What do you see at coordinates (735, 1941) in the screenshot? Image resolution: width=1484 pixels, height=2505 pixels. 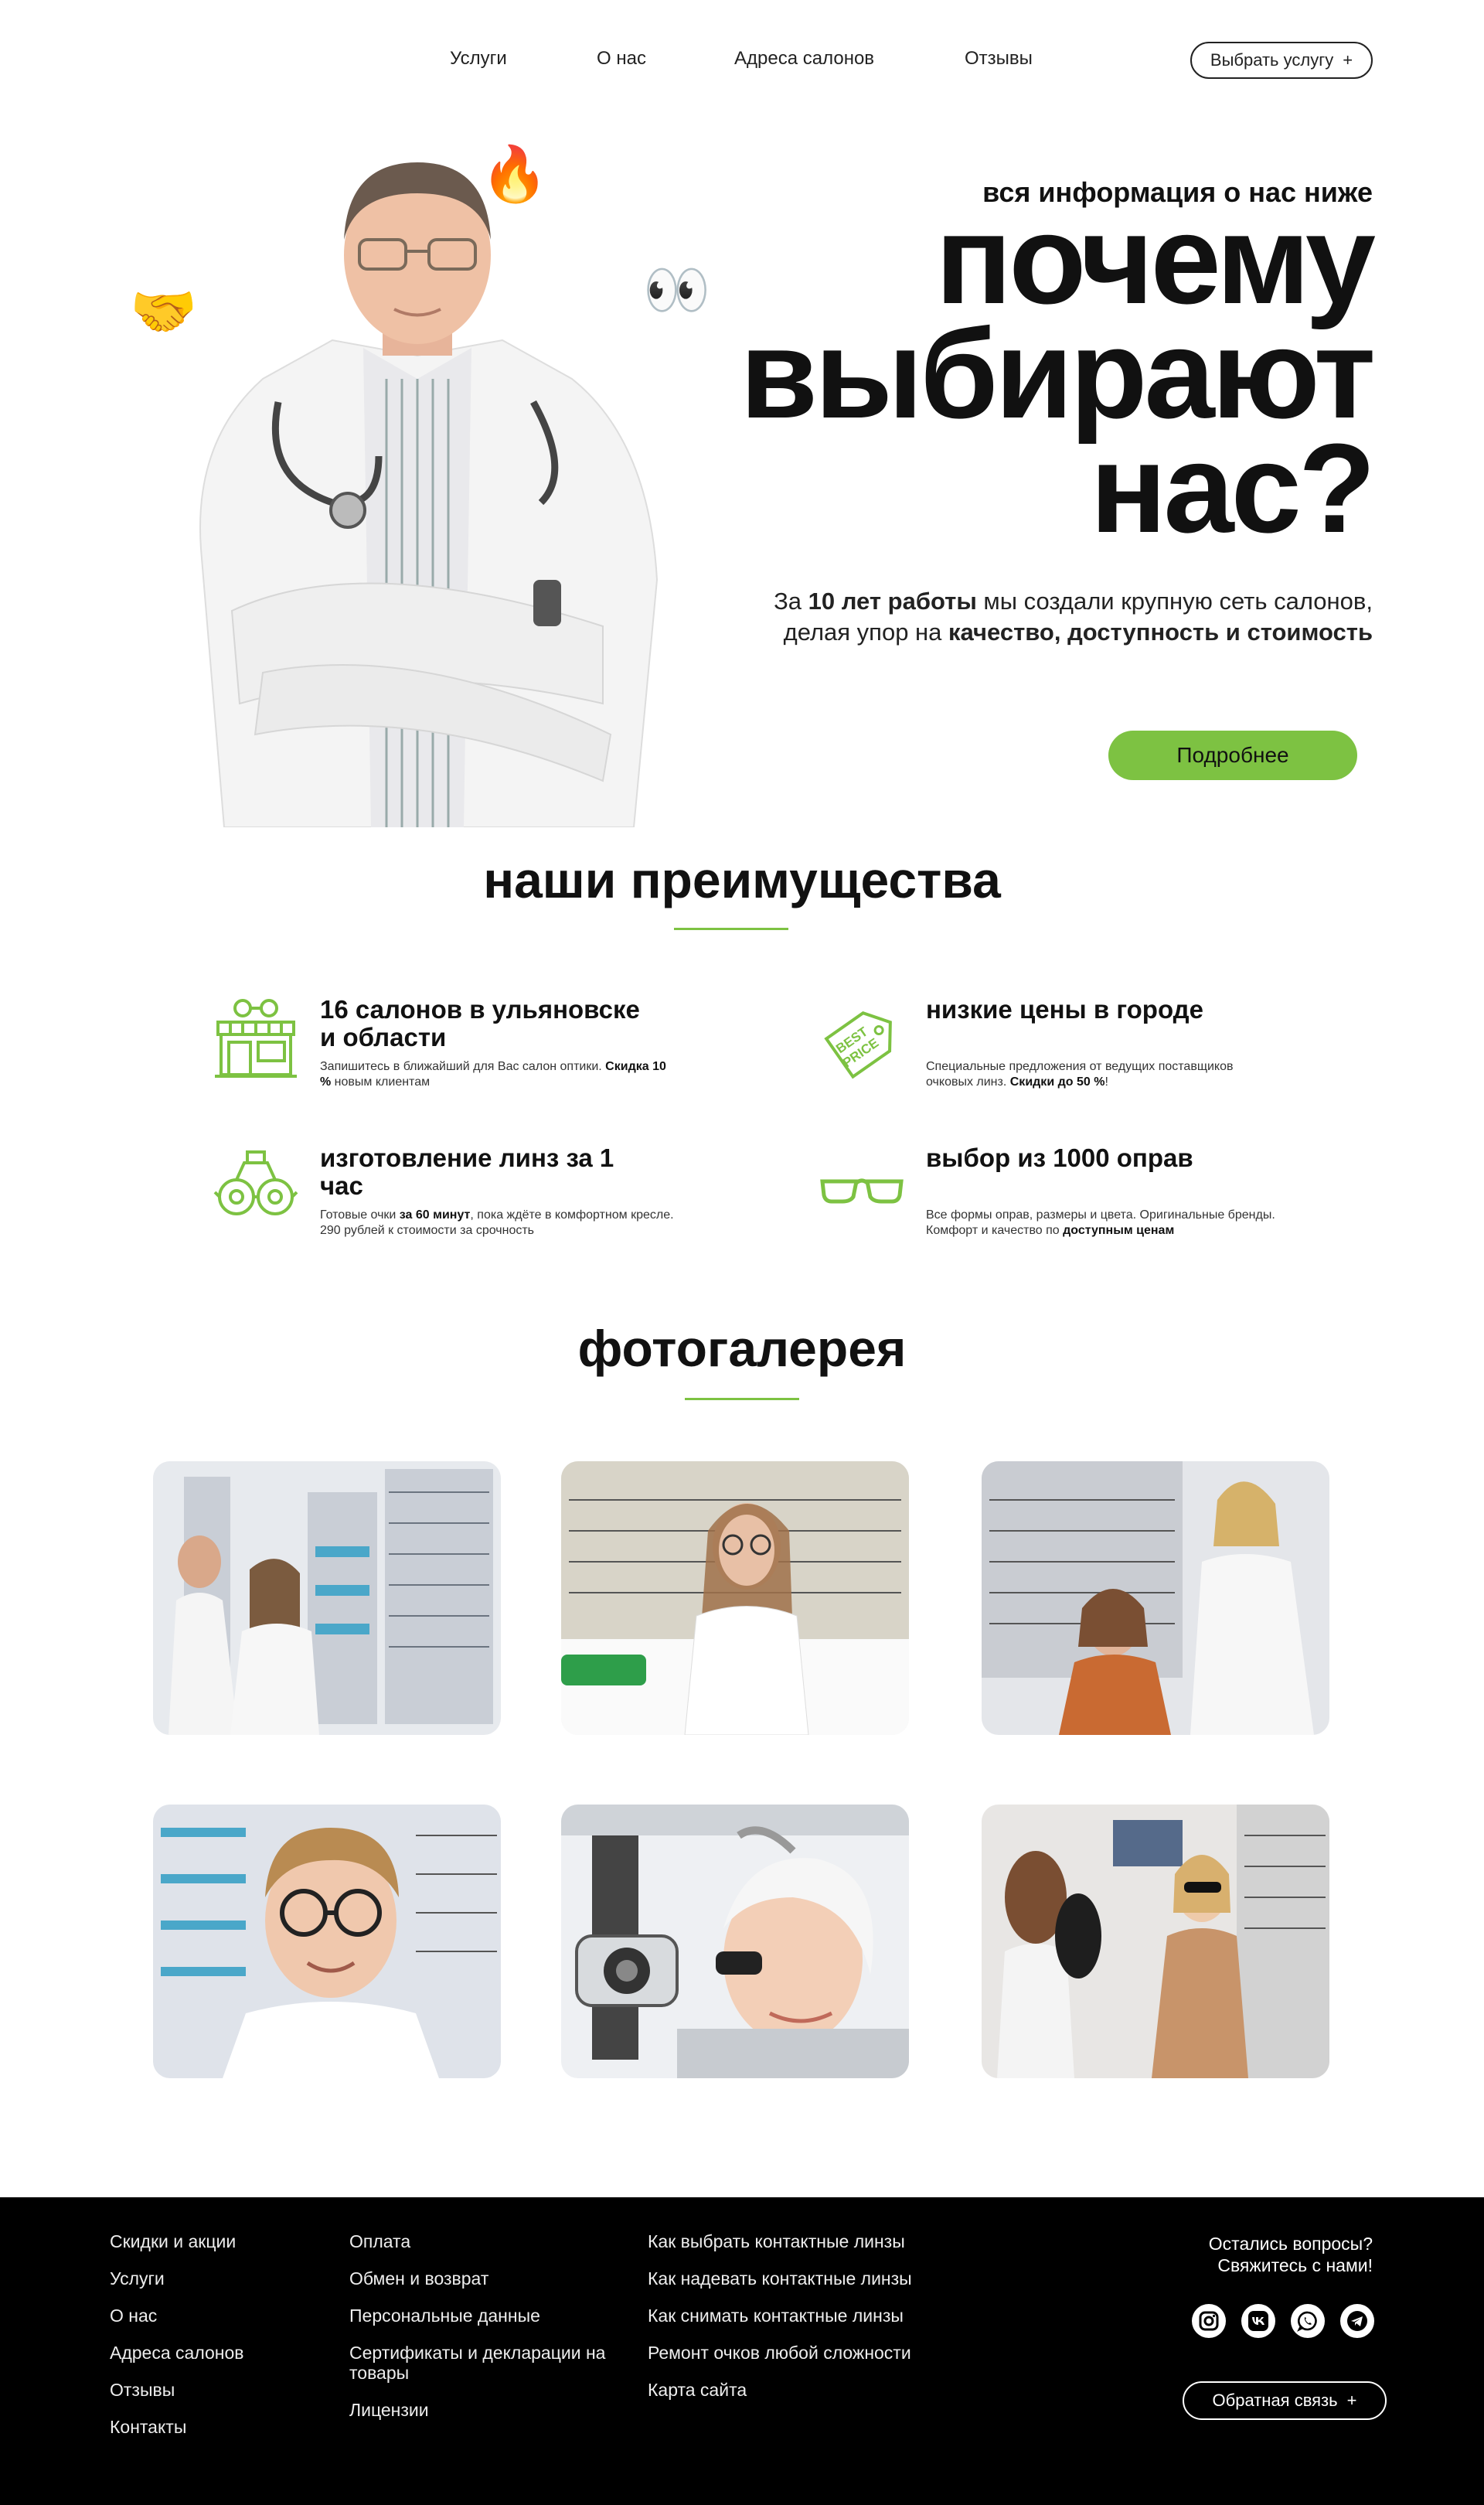 I see `slit-lamp-exam-photo` at bounding box center [735, 1941].